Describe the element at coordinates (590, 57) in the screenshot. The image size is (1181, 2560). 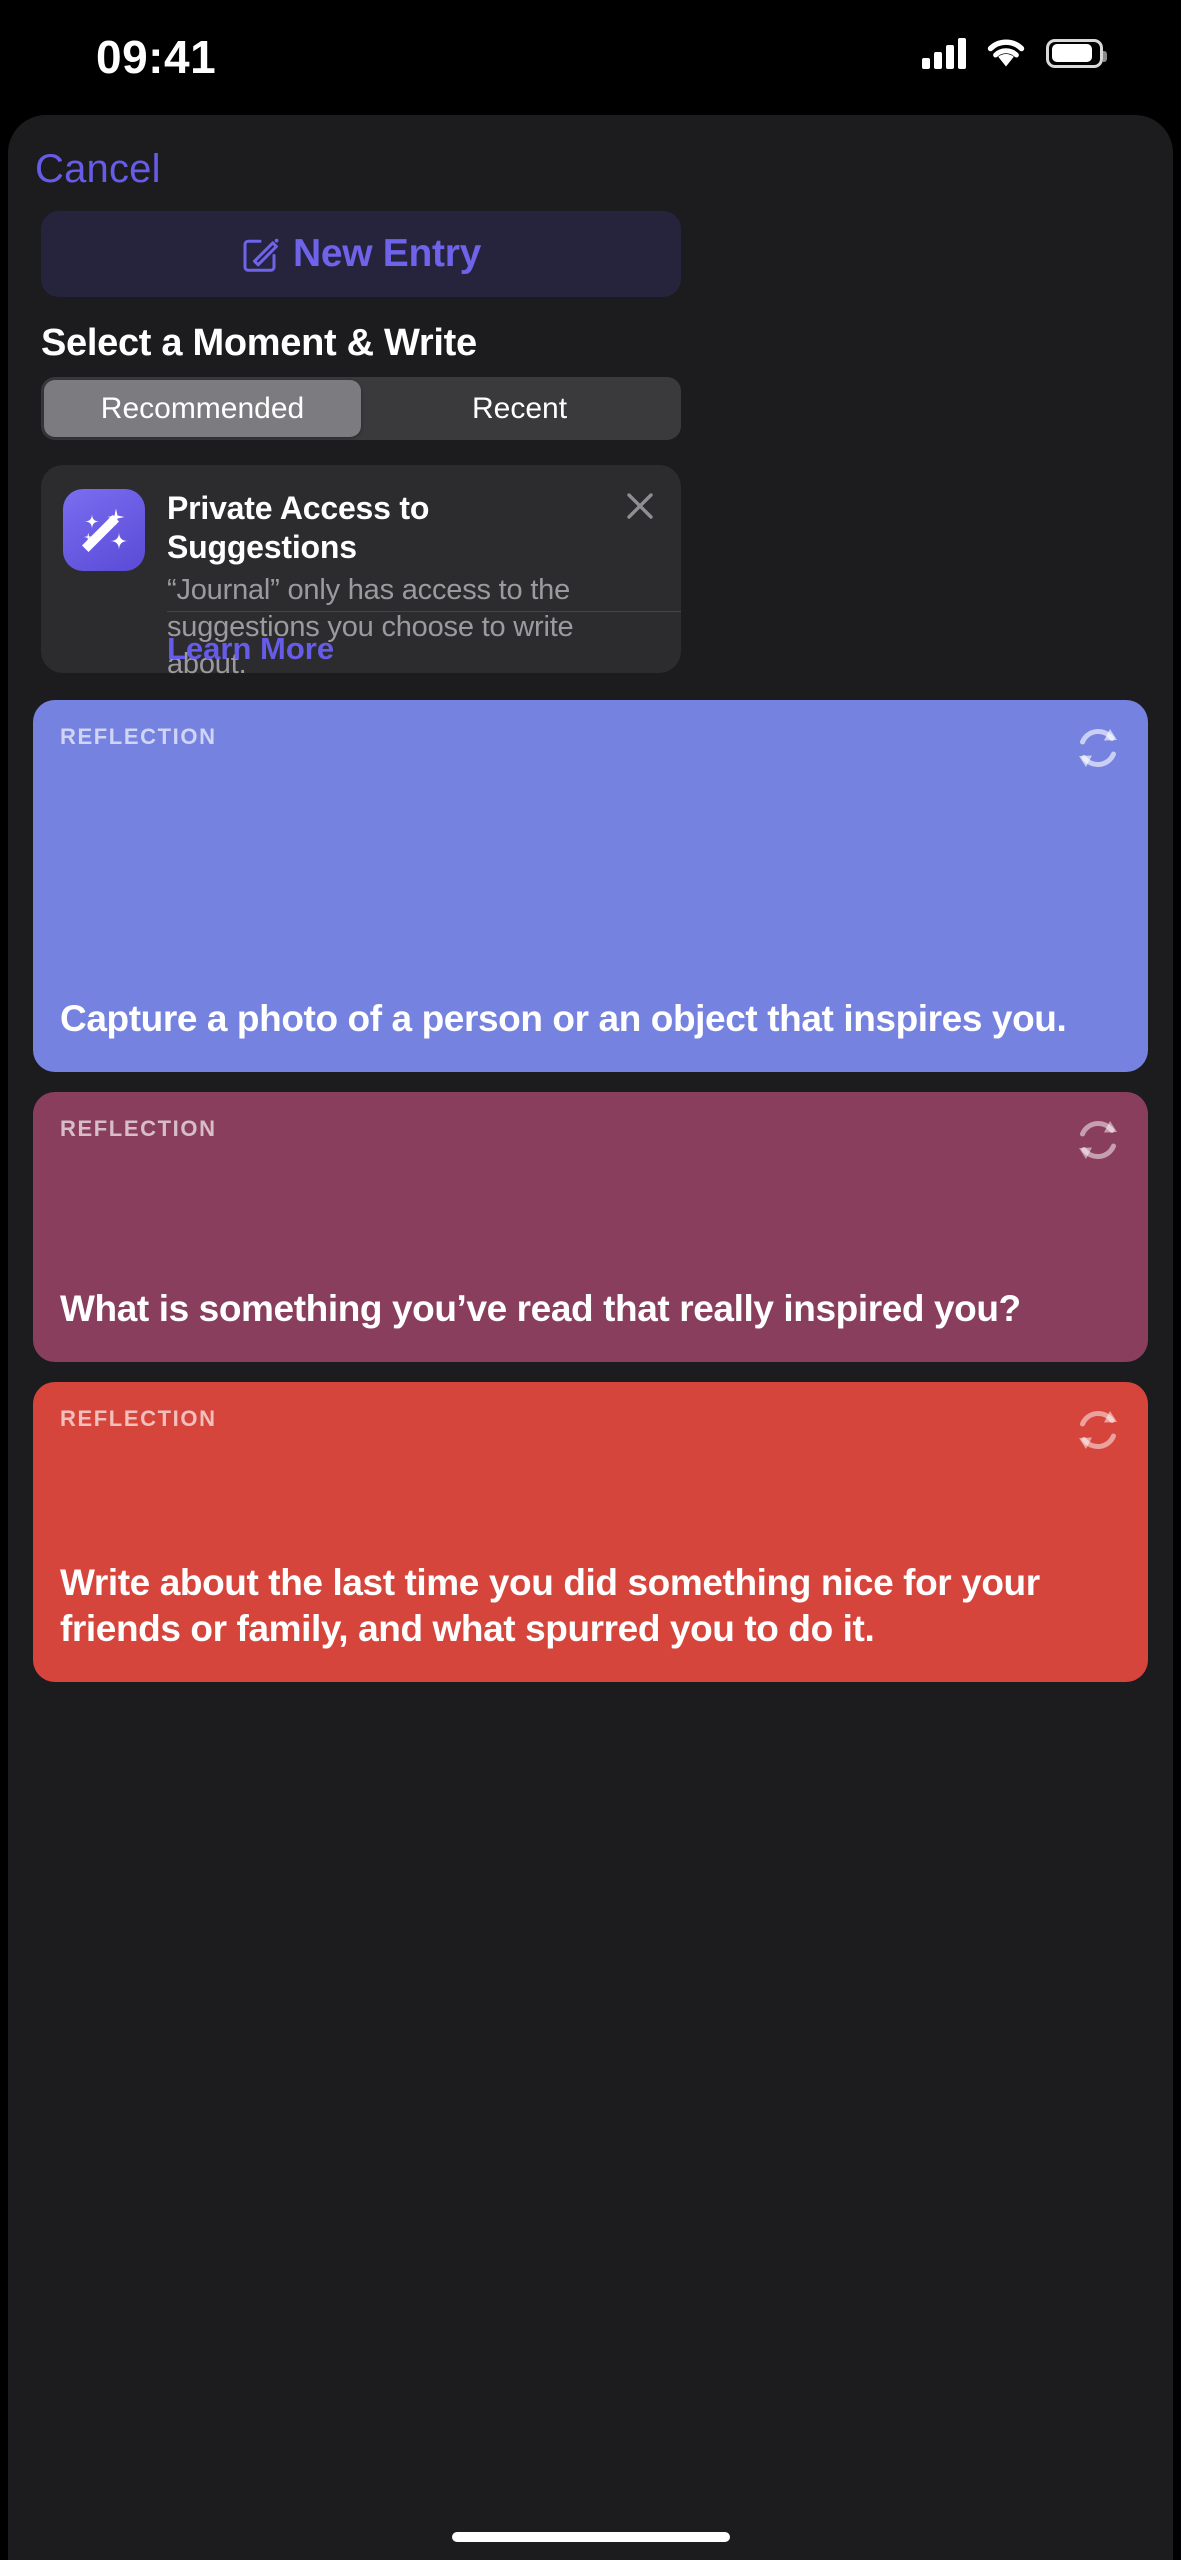
I see `status-bar: 09:41` at that location.